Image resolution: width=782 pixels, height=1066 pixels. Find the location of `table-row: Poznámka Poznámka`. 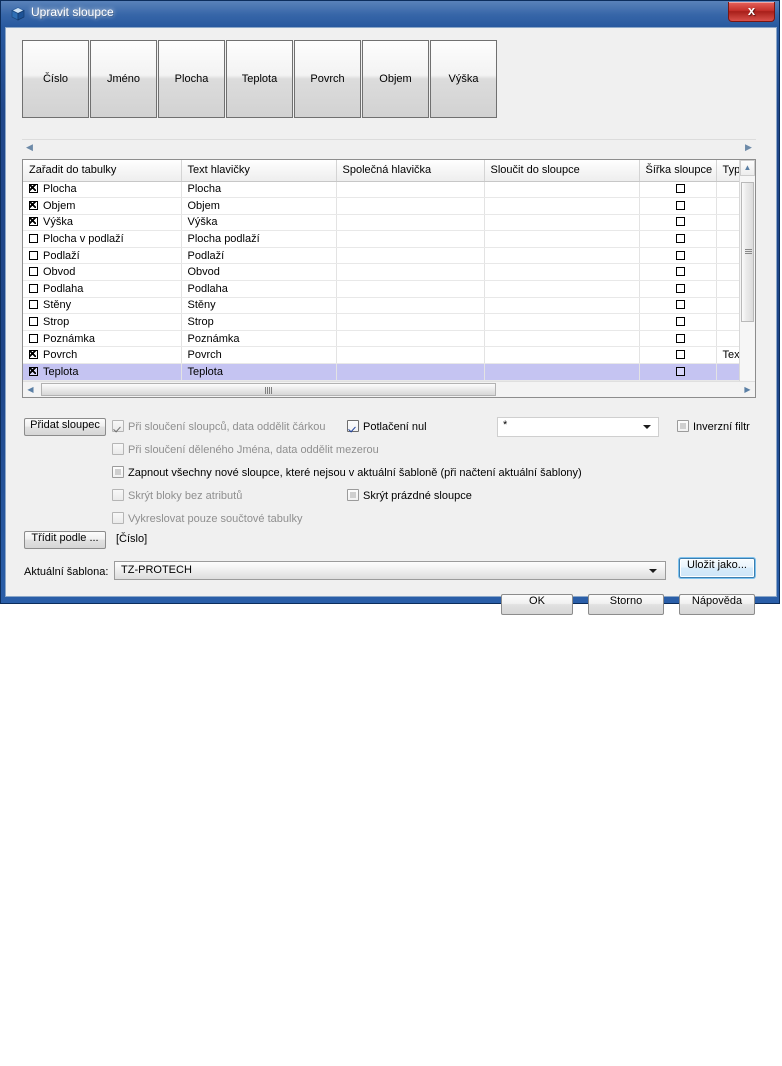

table-row: Poznámka Poznámka is located at coordinates (382, 339).